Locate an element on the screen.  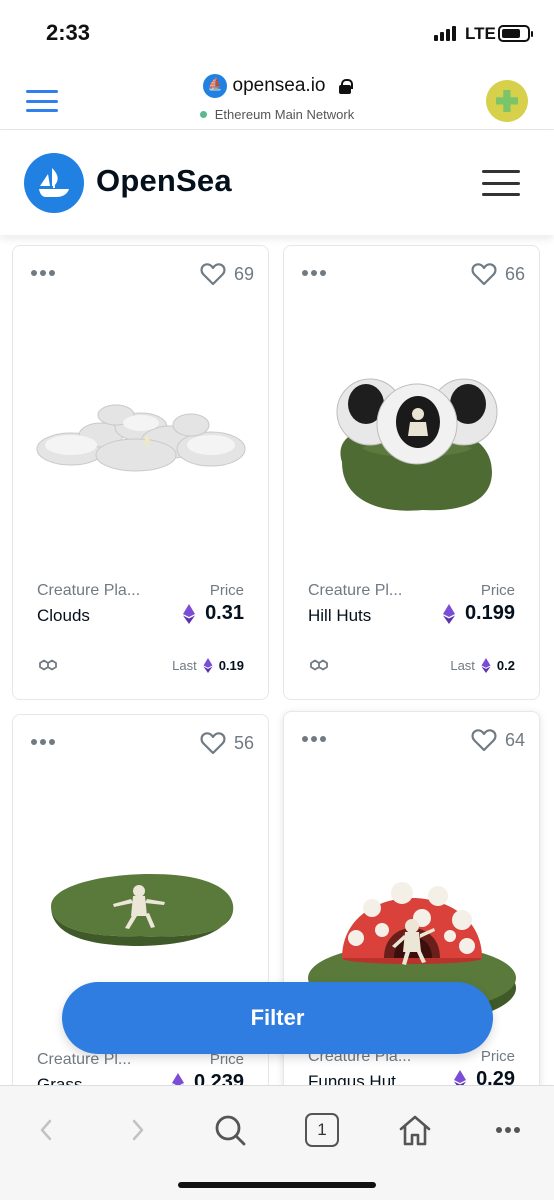
likes-count: 69 is located at coordinates (243, 273).